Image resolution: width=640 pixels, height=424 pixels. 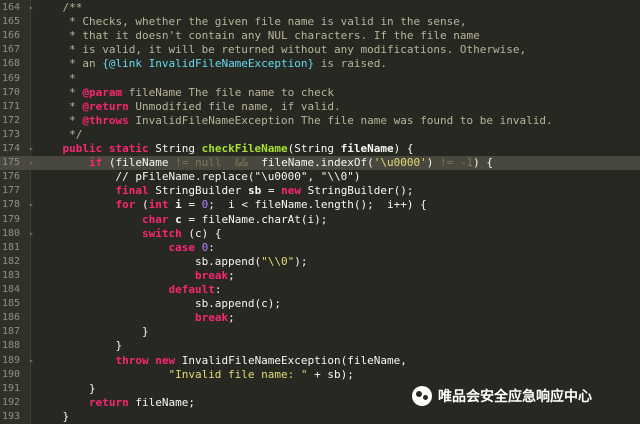 I want to click on code-text: case 0:, so click(x=125, y=247).